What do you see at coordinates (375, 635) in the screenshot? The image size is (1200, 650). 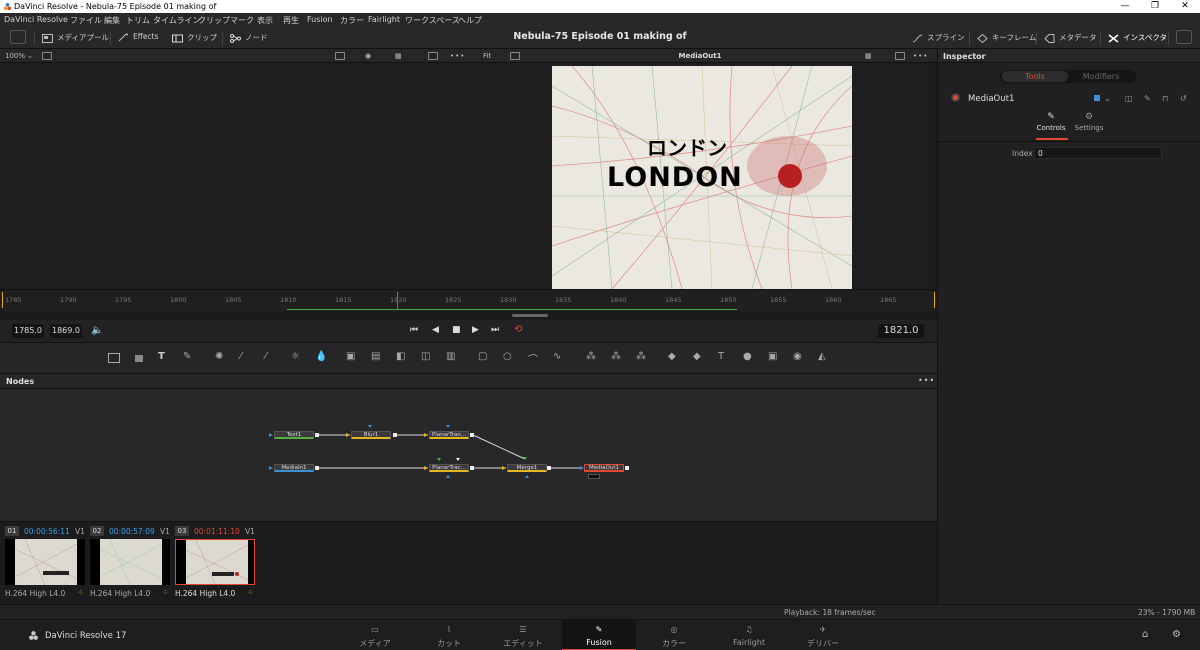 I see `page-media: ▭ メディア` at bounding box center [375, 635].